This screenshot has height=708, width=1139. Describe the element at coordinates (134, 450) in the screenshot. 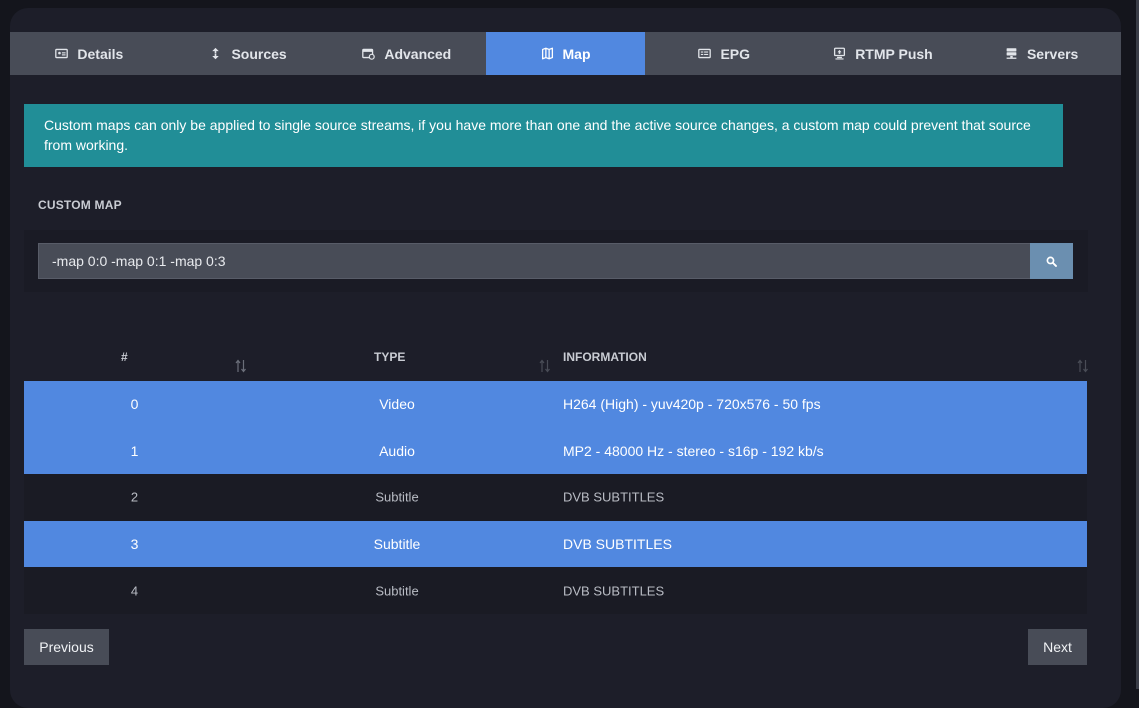

I see `row-num: 1` at that location.